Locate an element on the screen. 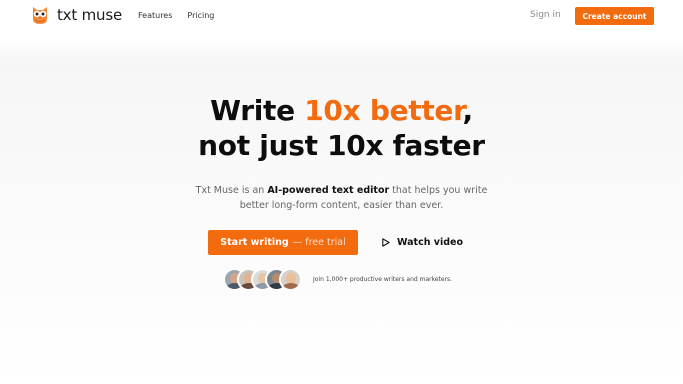 This screenshot has height=384, width=683. free-trial-label: — free trial is located at coordinates (319, 242).